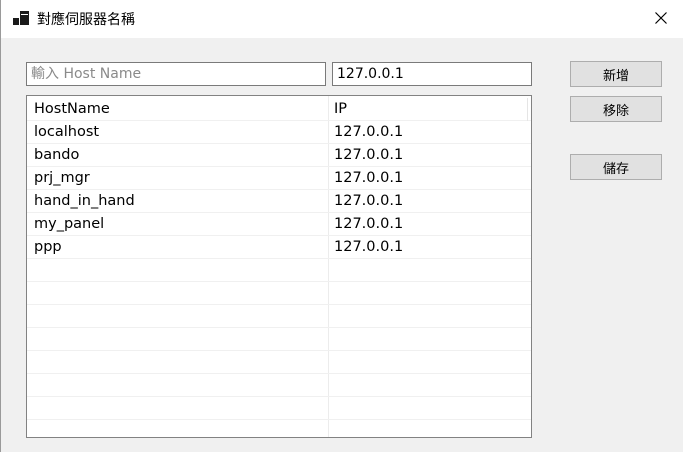  I want to click on window-app-icon, so click(21, 18).